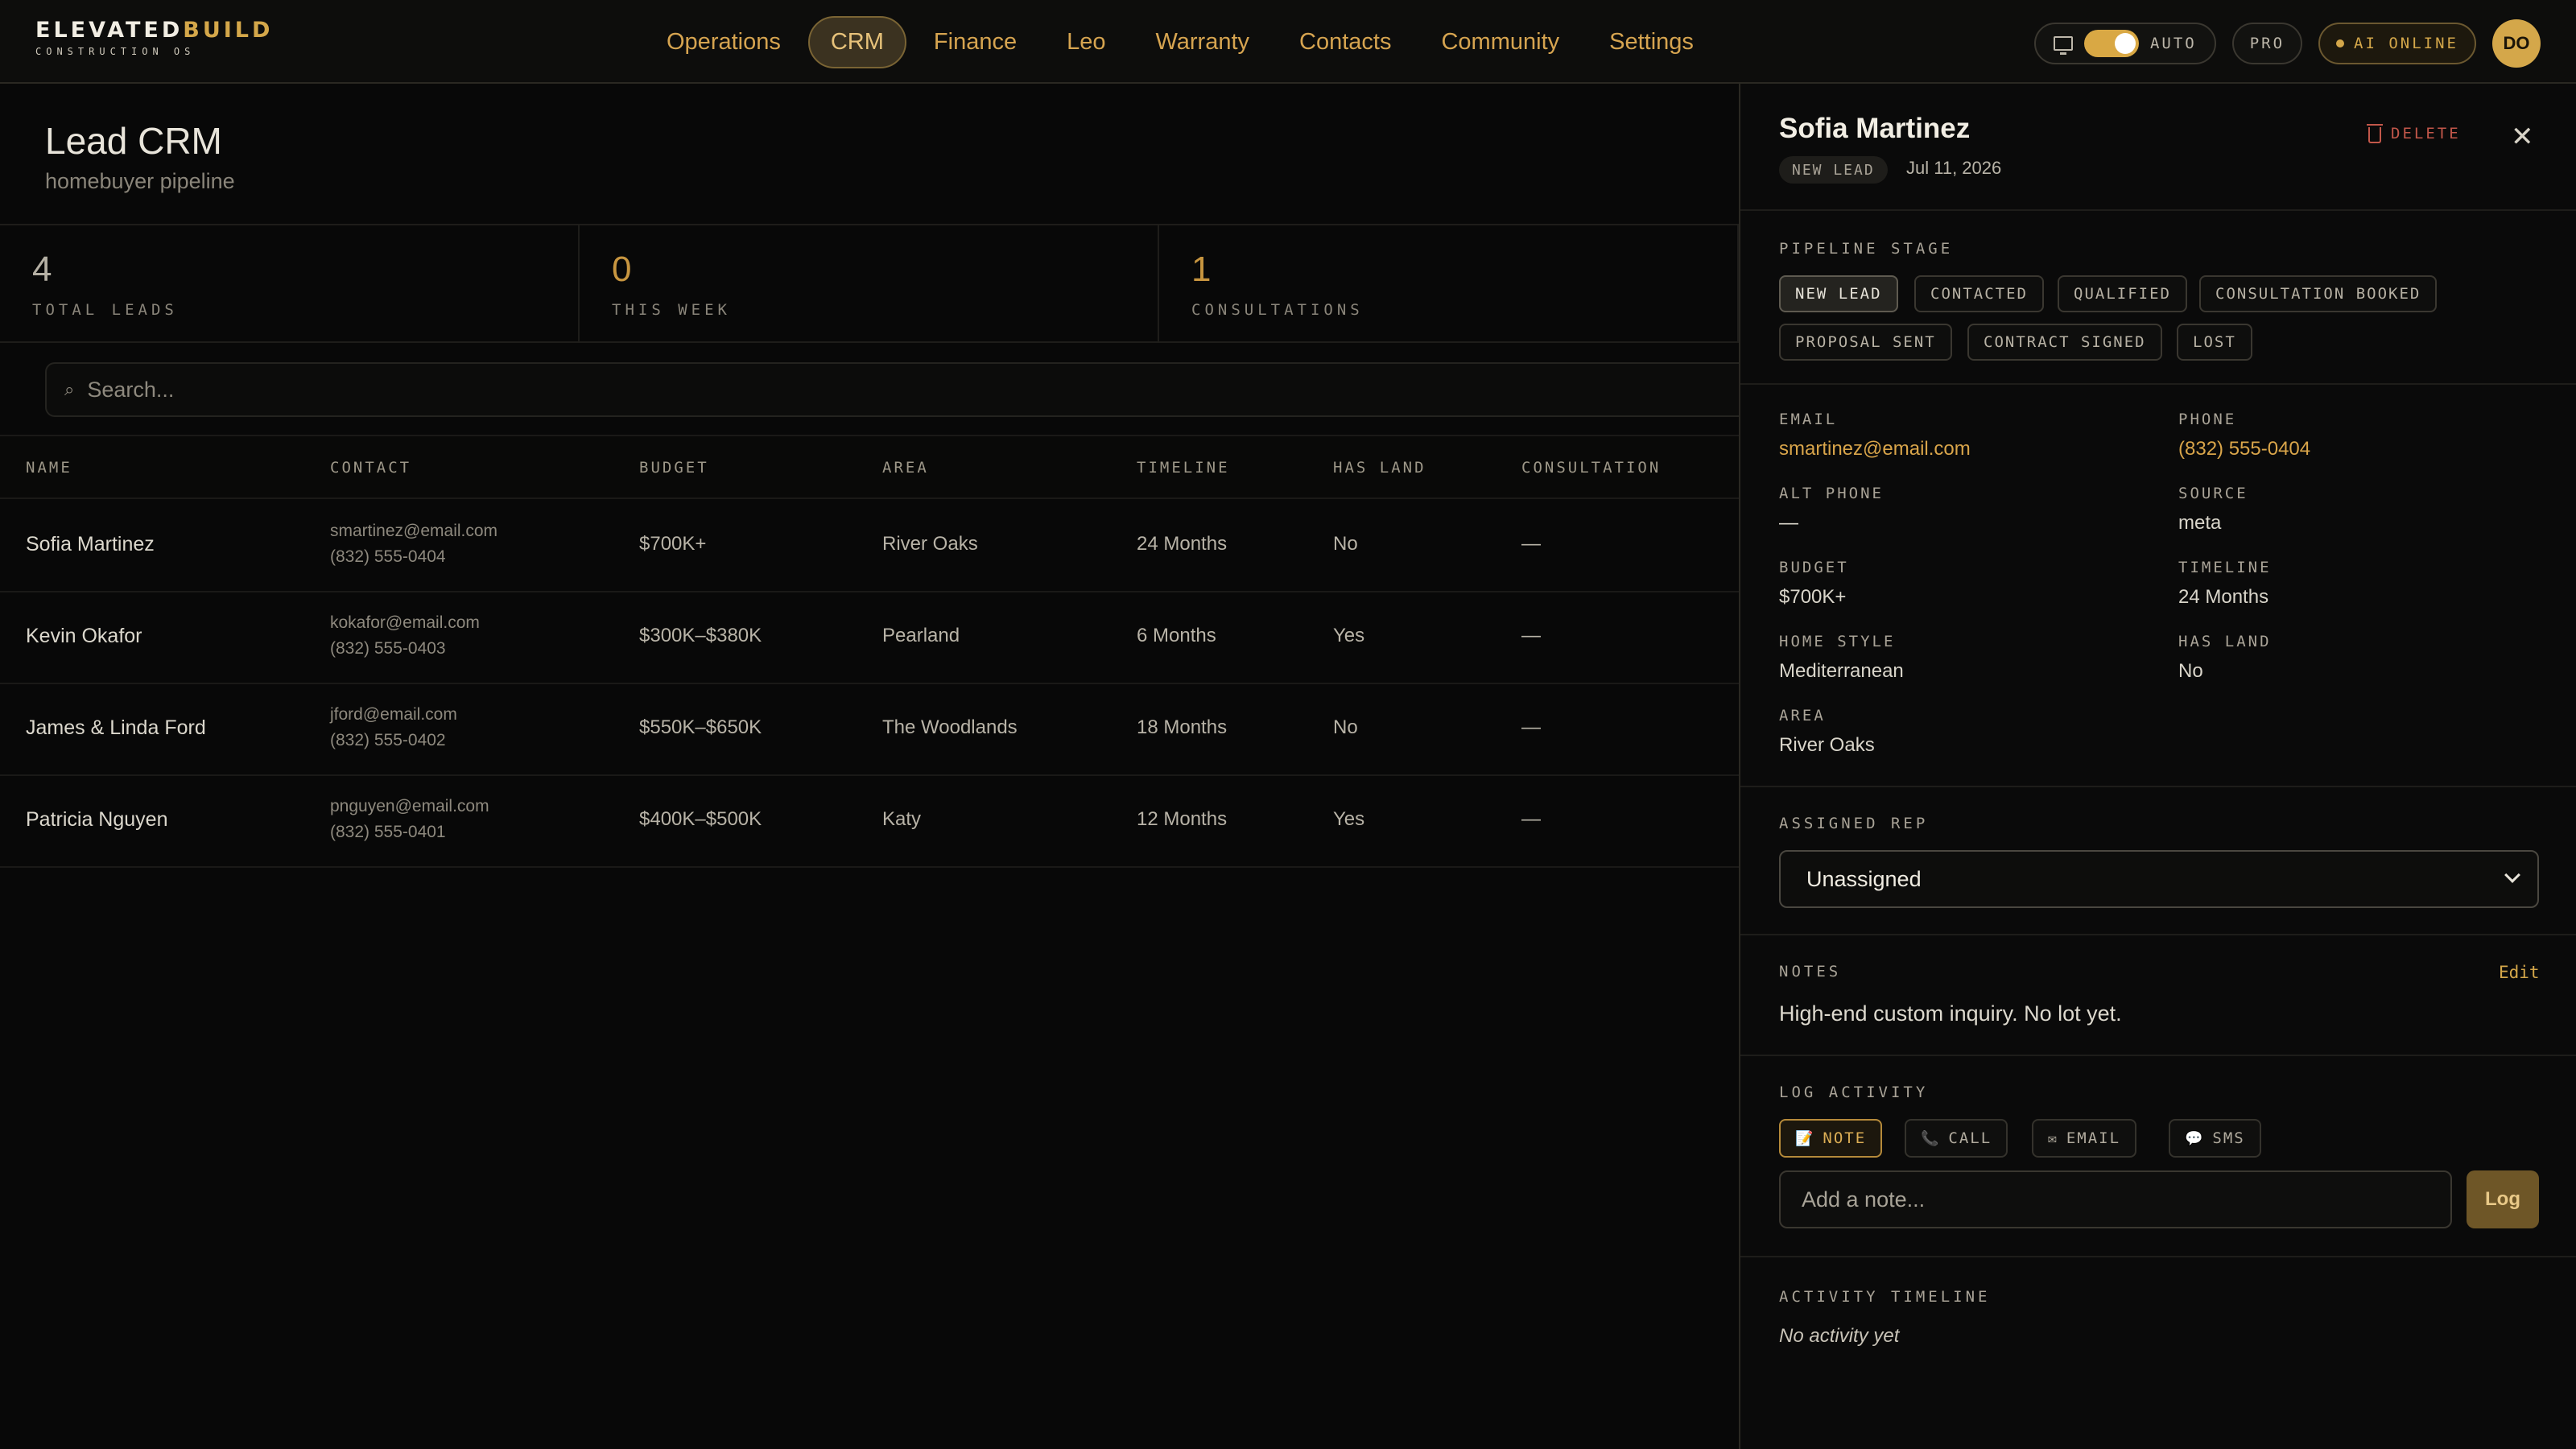 Image resolution: width=2576 pixels, height=1449 pixels. Describe the element at coordinates (1864, 878) in the screenshot. I see `assigned-rep-value: Unassigned` at that location.